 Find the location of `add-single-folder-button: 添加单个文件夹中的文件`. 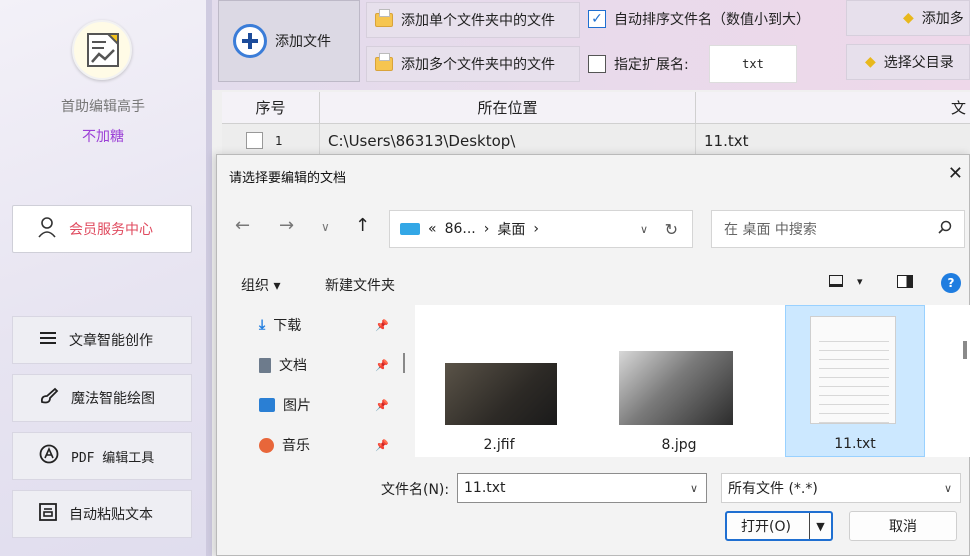

add-single-folder-button: 添加单个文件夹中的文件 is located at coordinates (473, 20).